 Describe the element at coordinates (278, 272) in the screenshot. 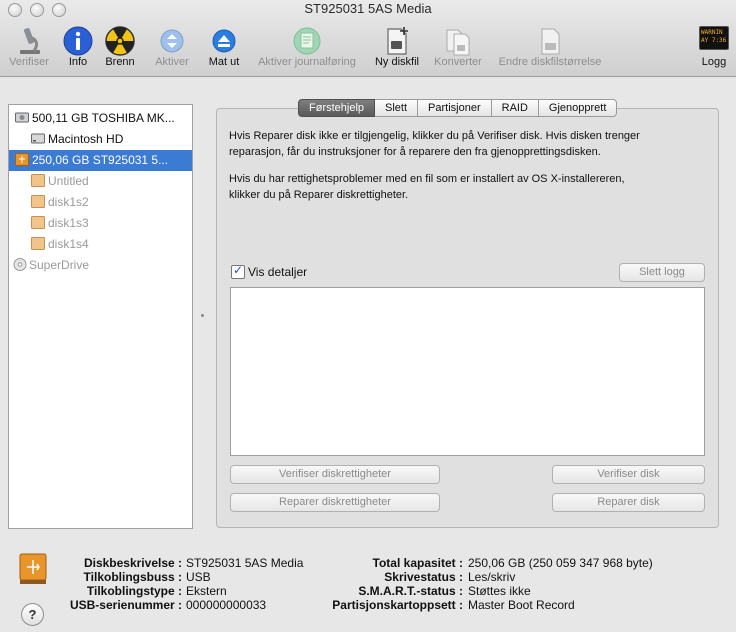

I see `show-details-label: Vis detaljer` at that location.